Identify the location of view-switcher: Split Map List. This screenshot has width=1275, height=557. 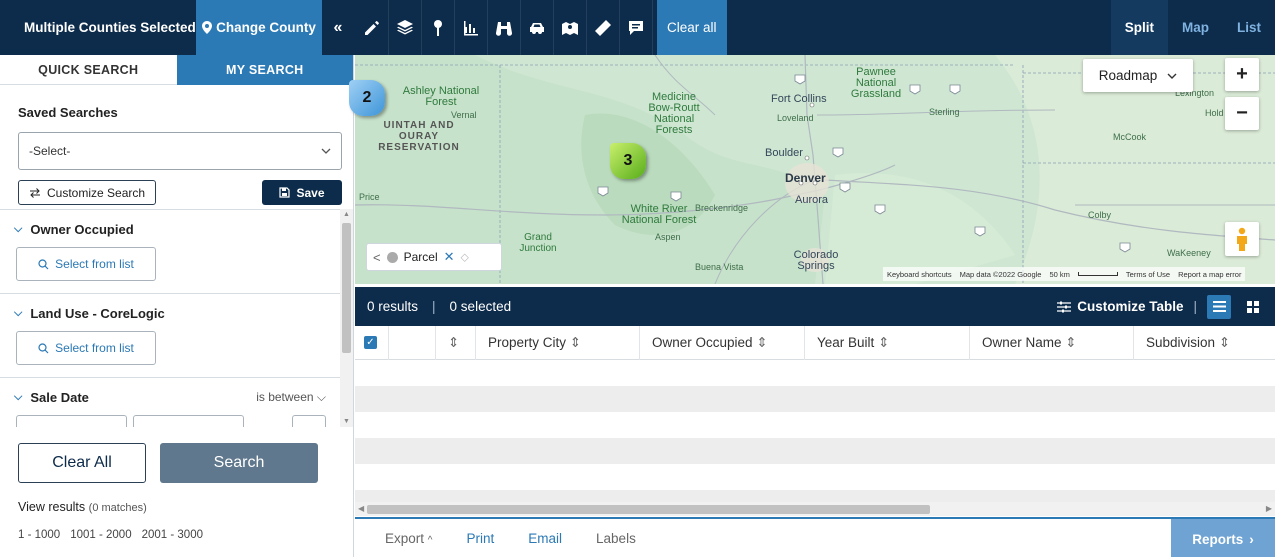
(1192, 27).